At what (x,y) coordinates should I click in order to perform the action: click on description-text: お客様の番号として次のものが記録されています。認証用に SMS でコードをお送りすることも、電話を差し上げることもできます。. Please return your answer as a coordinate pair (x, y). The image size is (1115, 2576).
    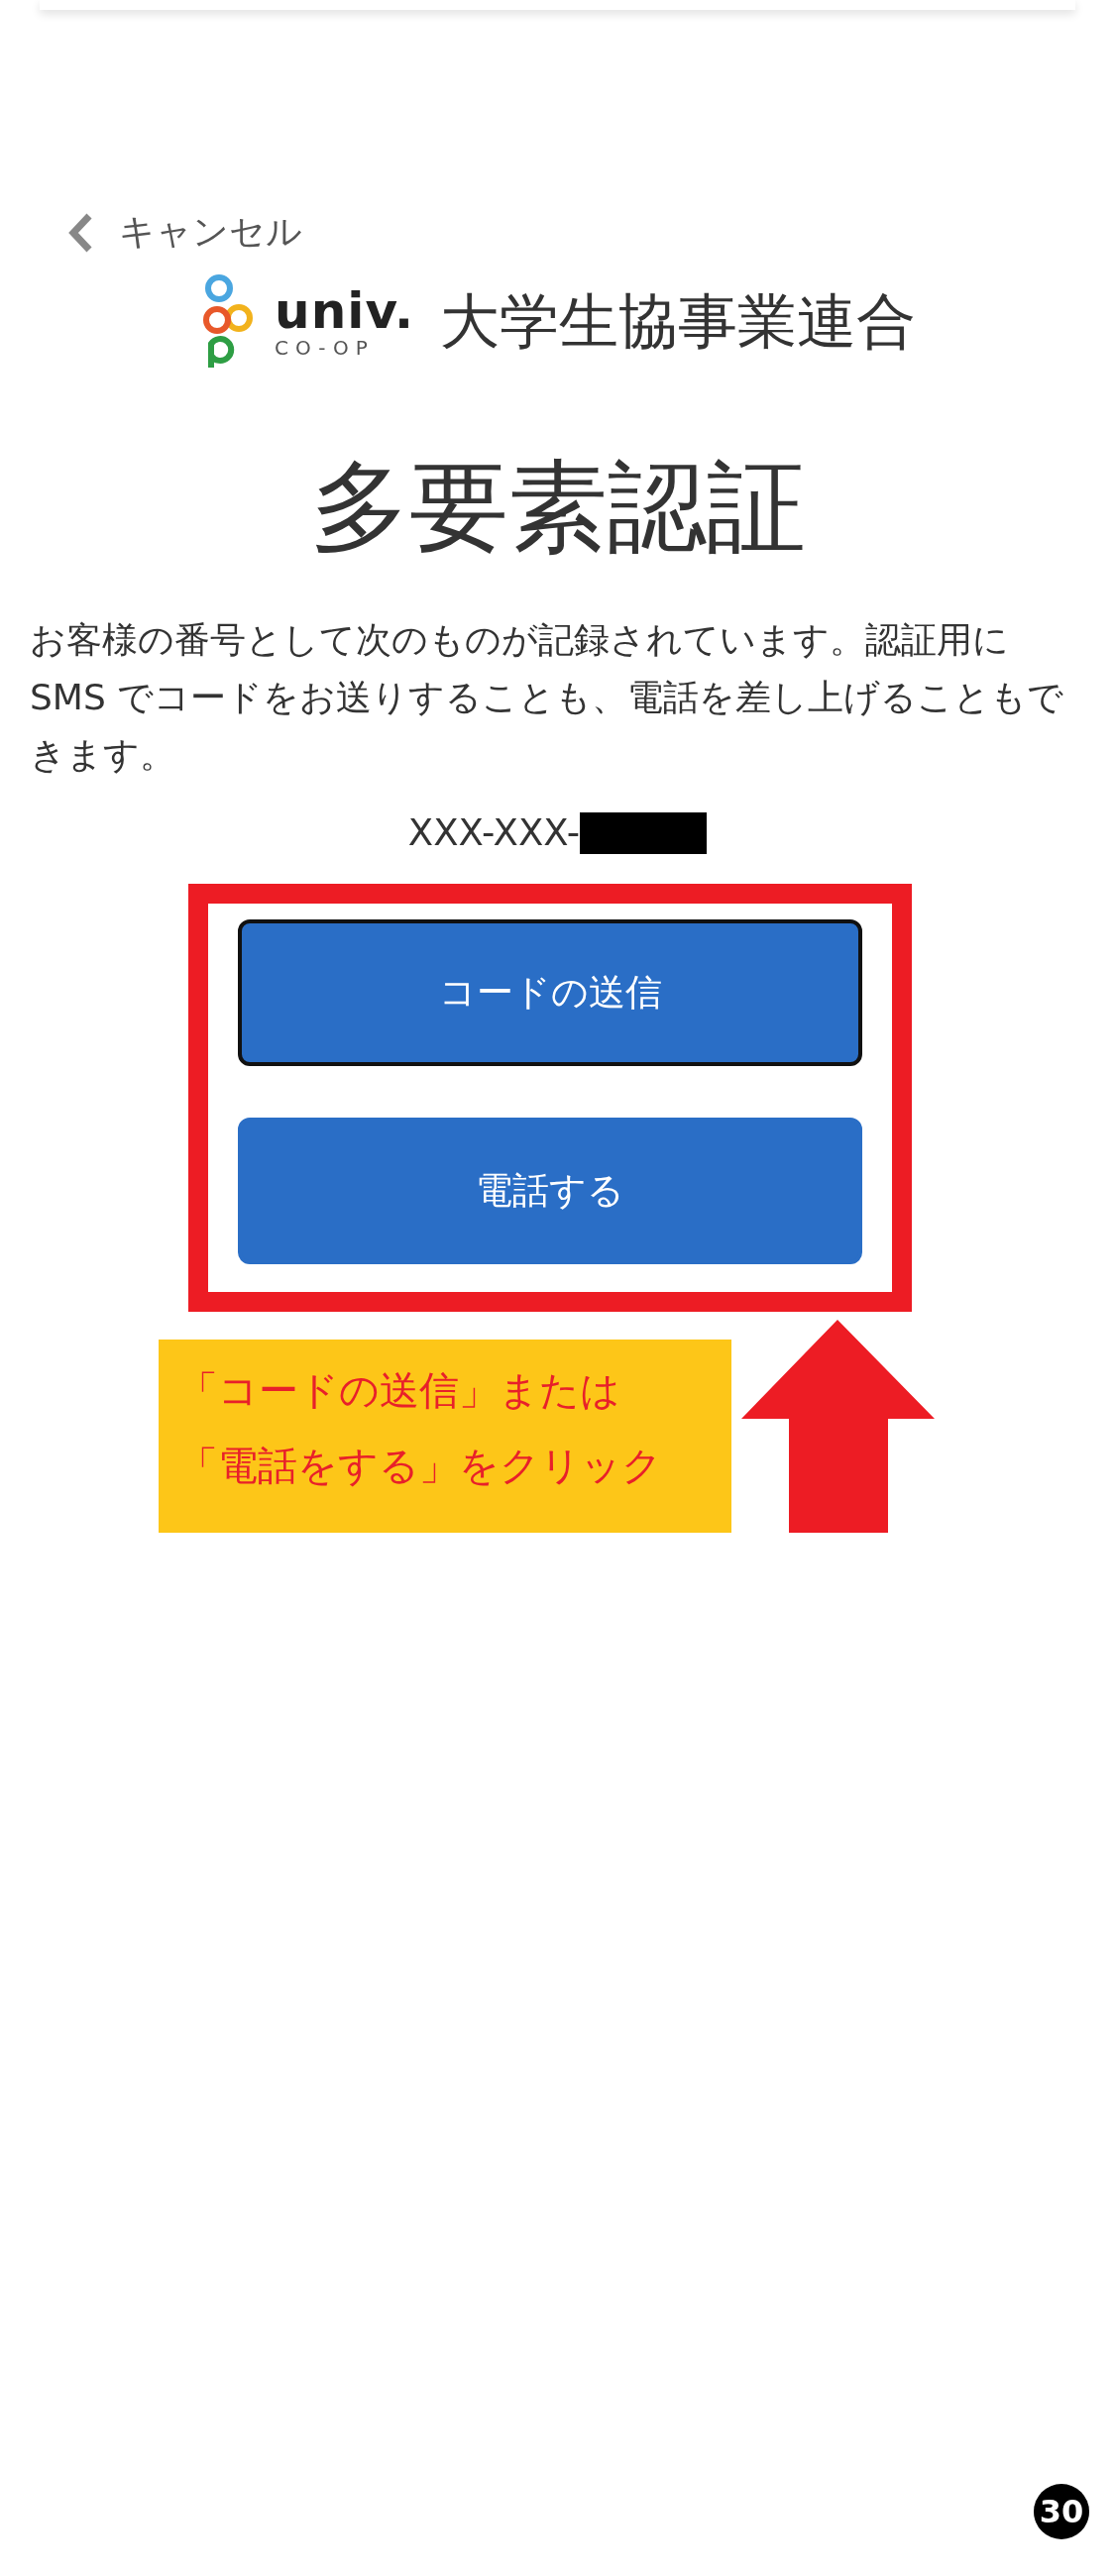
    Looking at the image, I should click on (547, 697).